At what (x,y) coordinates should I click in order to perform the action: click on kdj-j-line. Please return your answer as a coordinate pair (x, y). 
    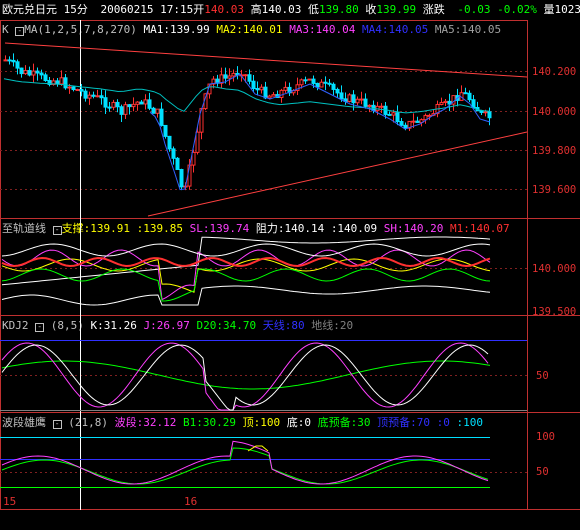
    Looking at the image, I should click on (245, 376).